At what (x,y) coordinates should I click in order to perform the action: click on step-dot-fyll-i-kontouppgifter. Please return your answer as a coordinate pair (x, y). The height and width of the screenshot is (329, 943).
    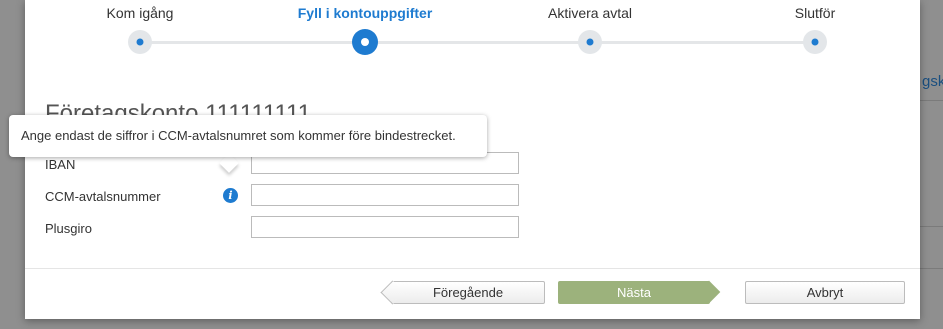
    Looking at the image, I should click on (365, 42).